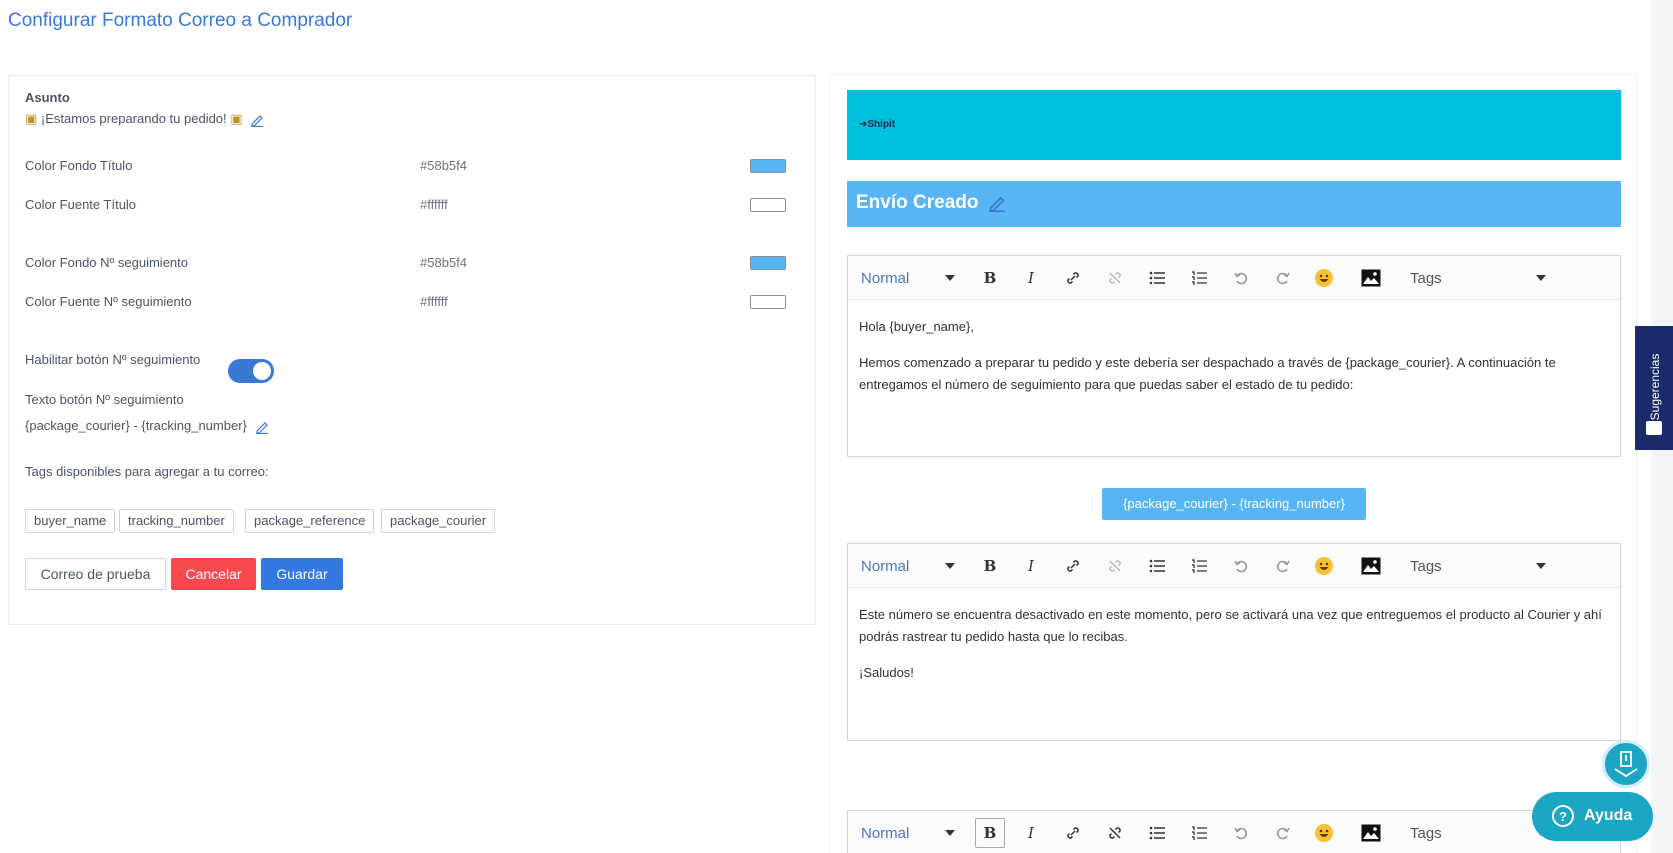 Image resolution: width=1673 pixels, height=853 pixels. Describe the element at coordinates (768, 302) in the screenshot. I see `color-swatch-tracking-font` at that location.